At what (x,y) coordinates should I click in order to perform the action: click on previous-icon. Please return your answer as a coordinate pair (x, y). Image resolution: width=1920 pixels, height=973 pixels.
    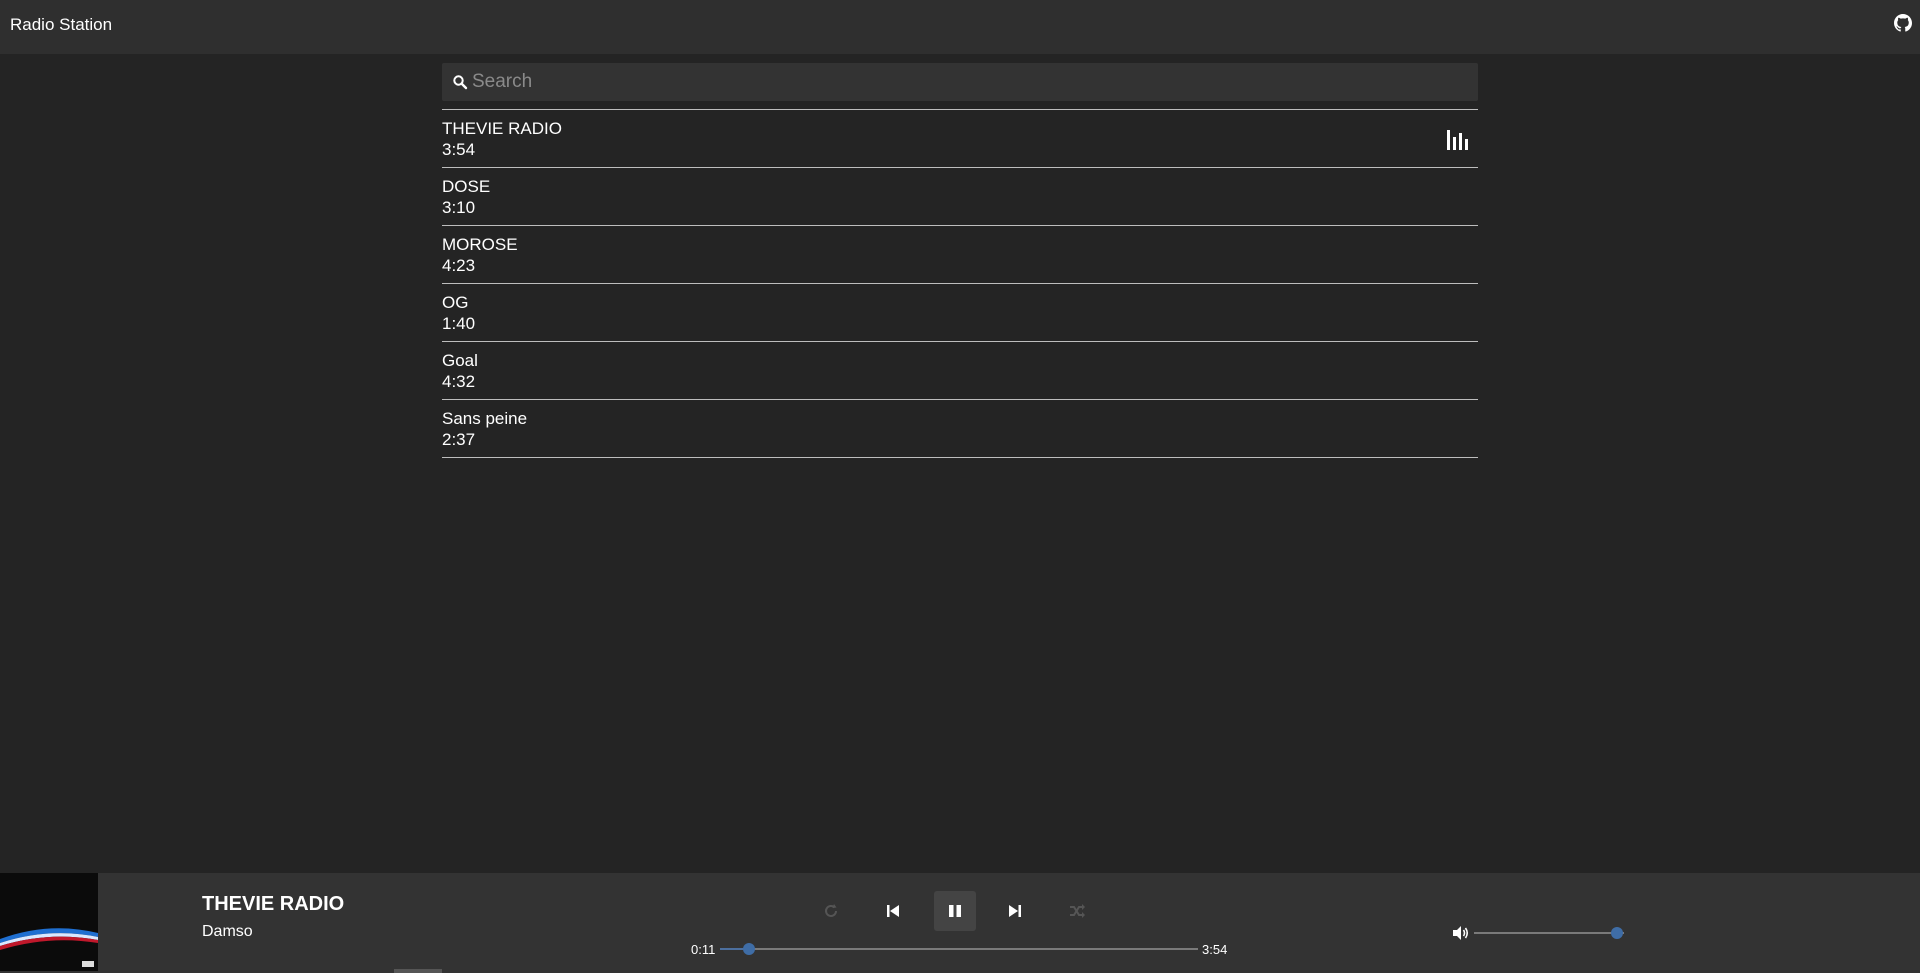
    Looking at the image, I should click on (893, 911).